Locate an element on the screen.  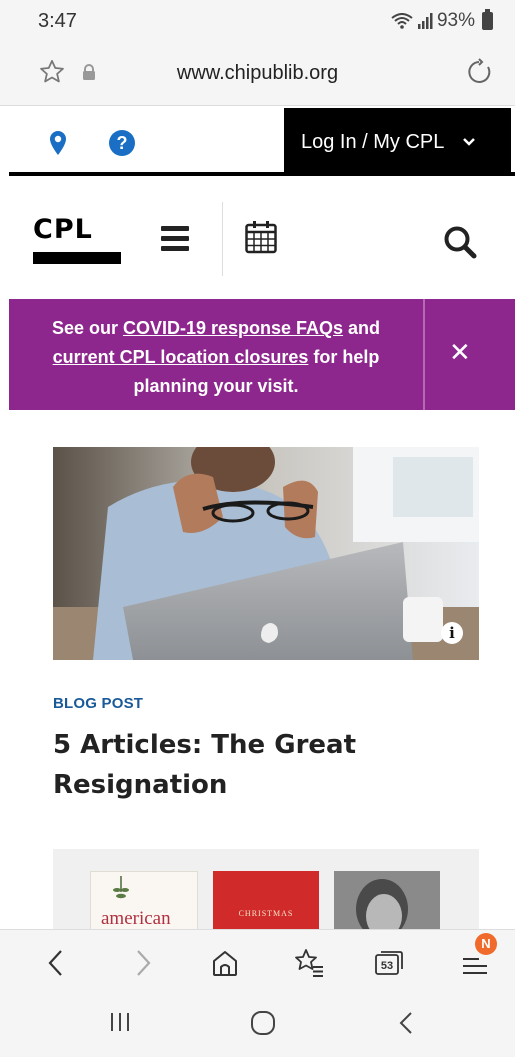
close-icon: ✕ is located at coordinates (460, 352).